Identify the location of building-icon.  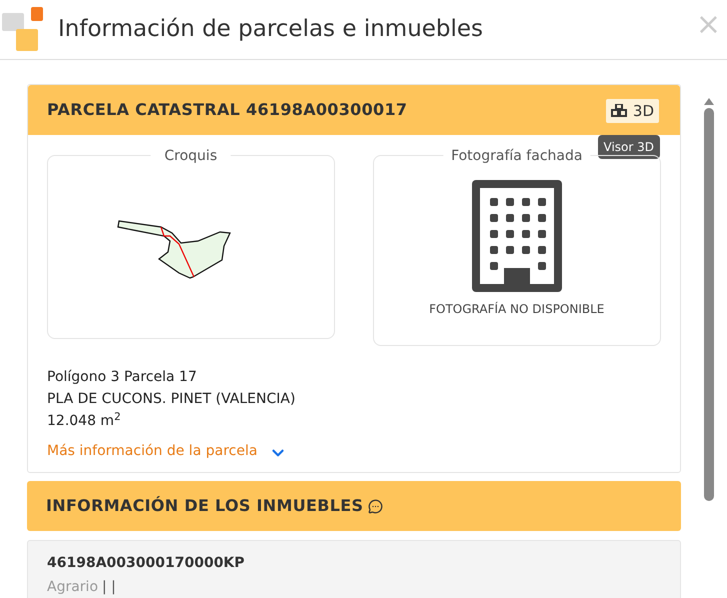
(517, 236).